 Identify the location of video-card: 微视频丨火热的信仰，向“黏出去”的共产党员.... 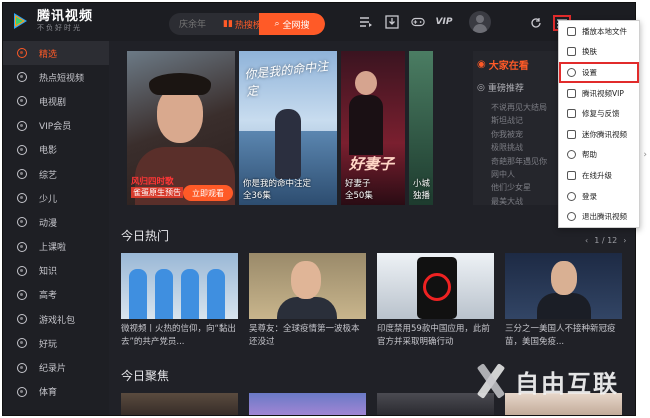
(179, 301).